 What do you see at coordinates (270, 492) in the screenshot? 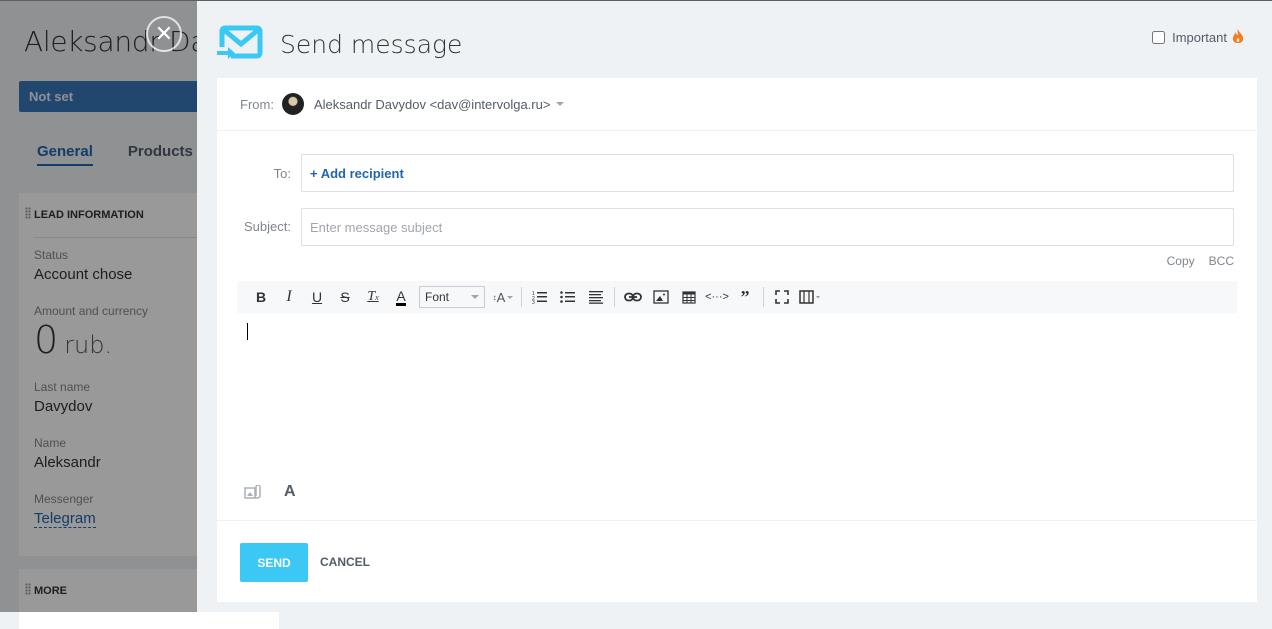
I see `editor-bottom-actions: A` at bounding box center [270, 492].